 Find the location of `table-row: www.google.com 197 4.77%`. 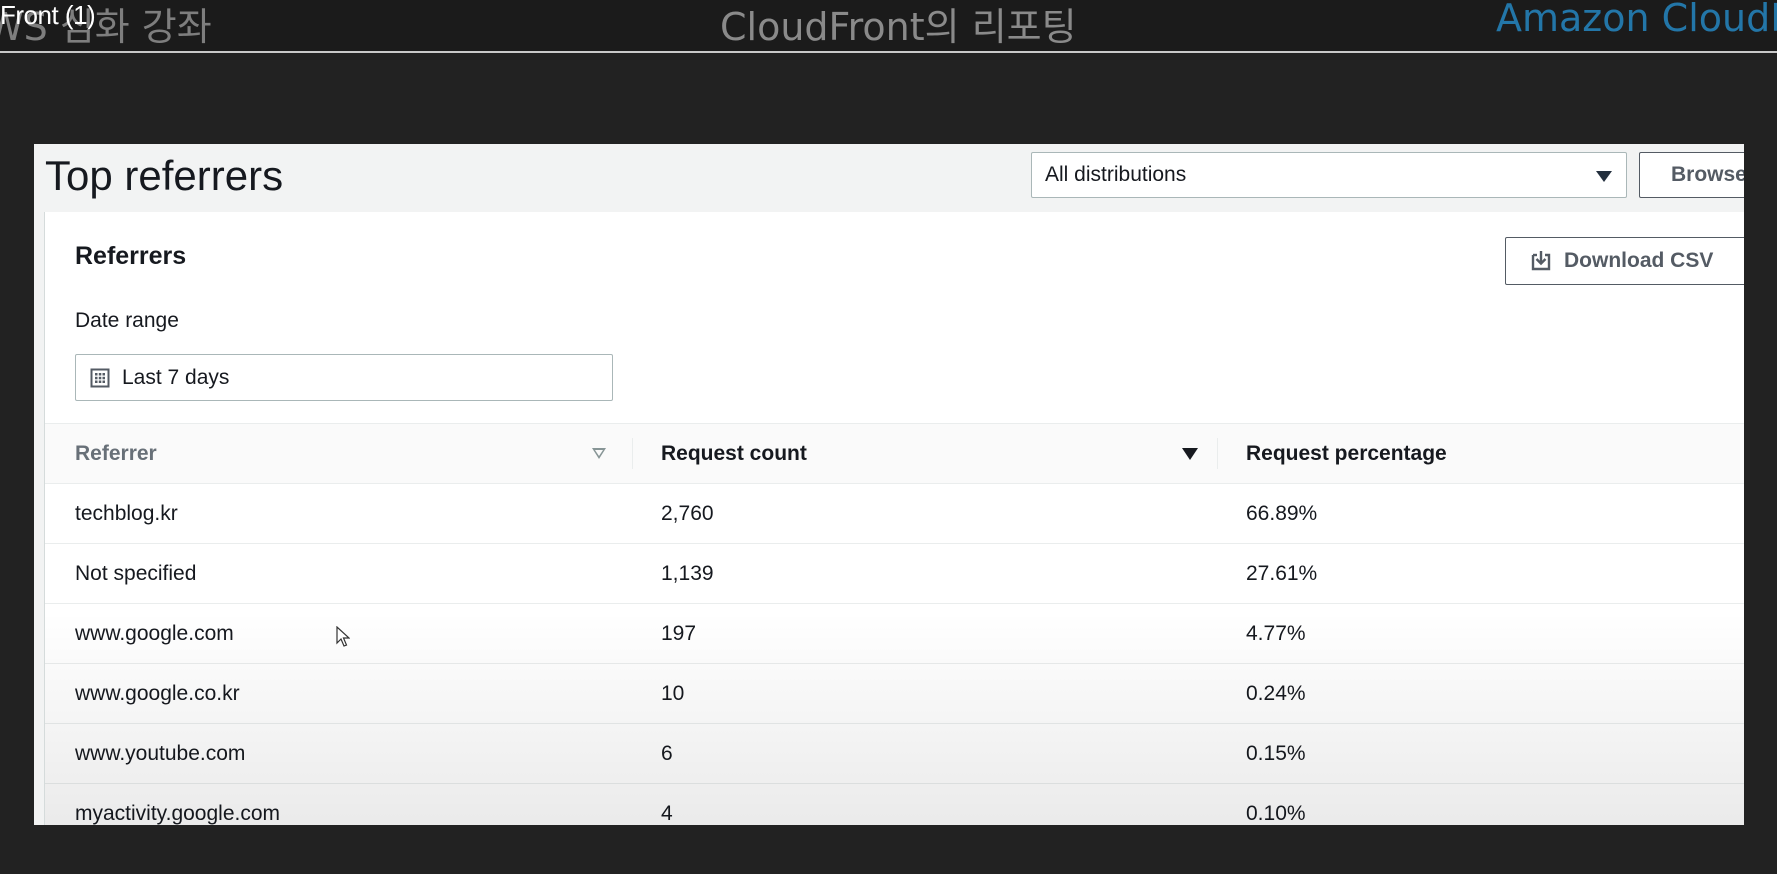

table-row: www.google.com 197 4.77% is located at coordinates (894, 634).